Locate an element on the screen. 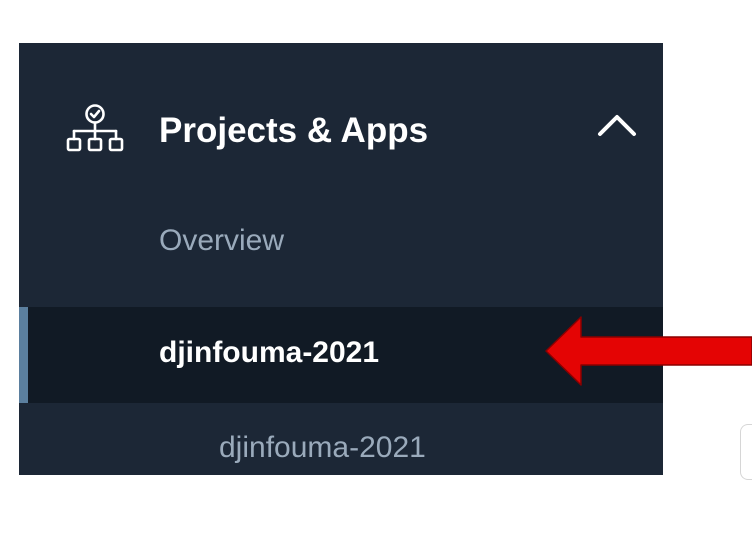 The image size is (752, 552). chevron-up-icon is located at coordinates (617, 126).